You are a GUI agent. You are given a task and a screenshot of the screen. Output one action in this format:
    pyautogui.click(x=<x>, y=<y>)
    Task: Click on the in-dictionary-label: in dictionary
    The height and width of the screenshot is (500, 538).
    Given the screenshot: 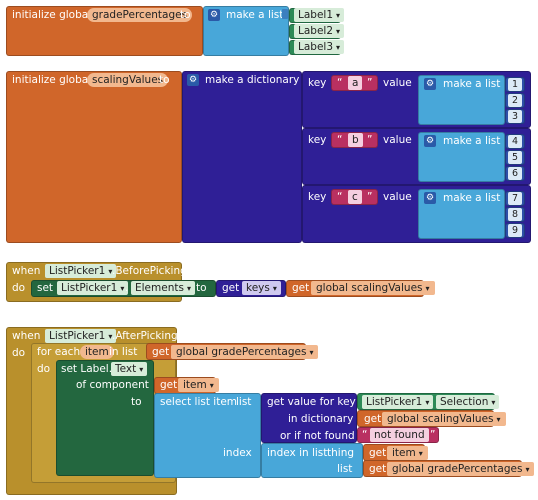 What is the action you would take?
    pyautogui.click(x=321, y=419)
    